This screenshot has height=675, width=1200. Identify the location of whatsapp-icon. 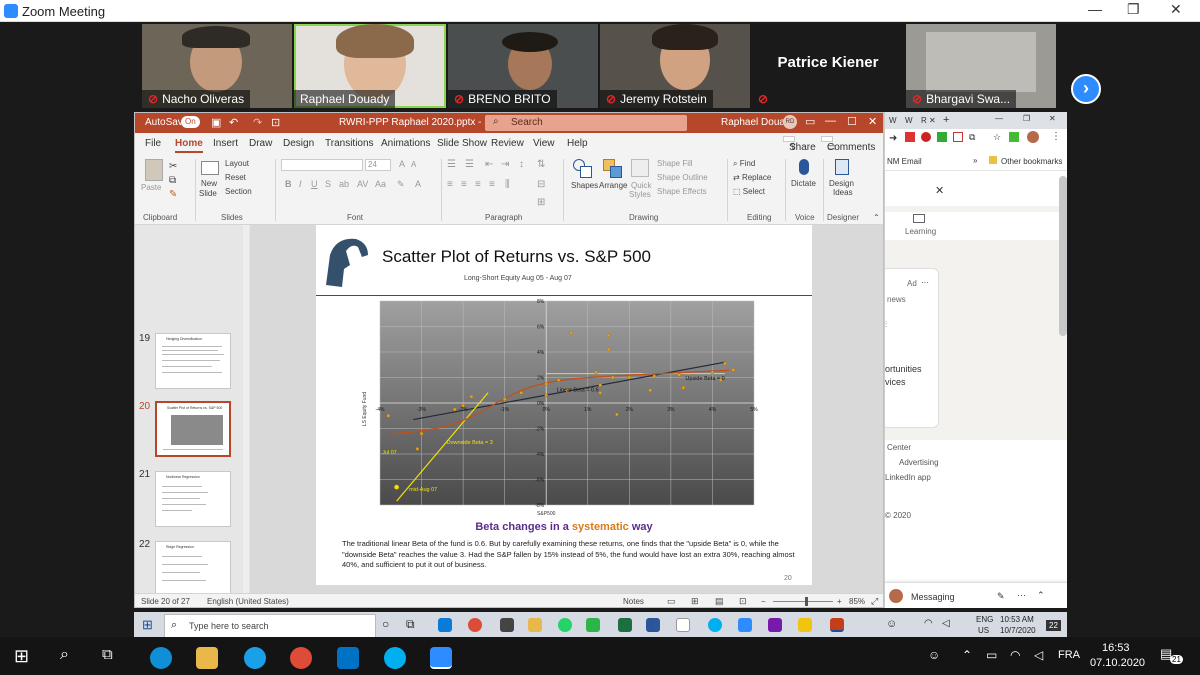
(565, 625).